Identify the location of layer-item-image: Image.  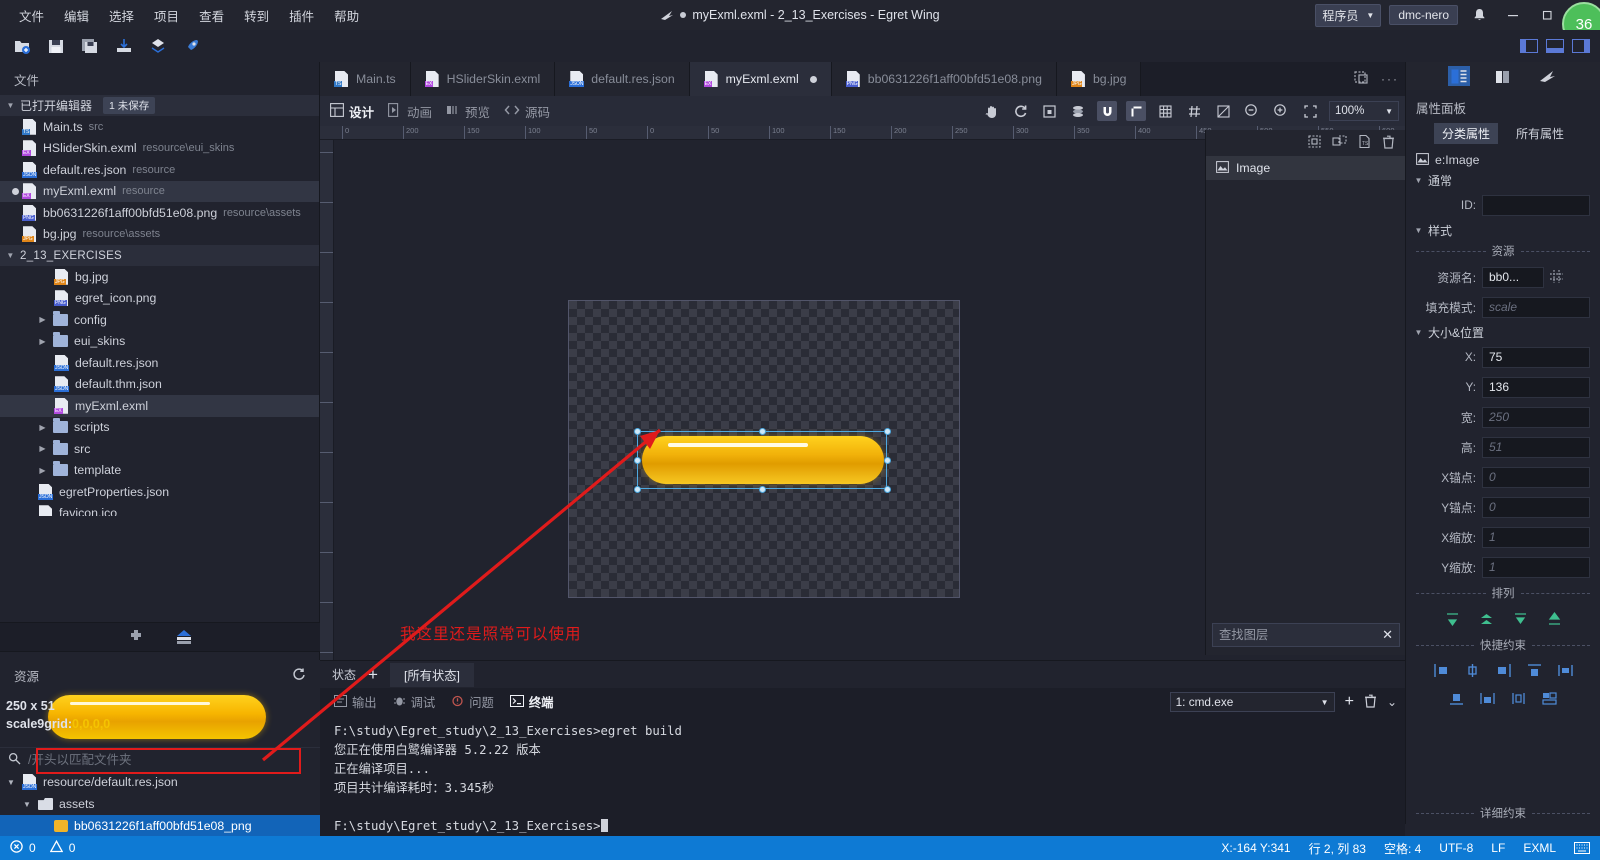
(1305, 168).